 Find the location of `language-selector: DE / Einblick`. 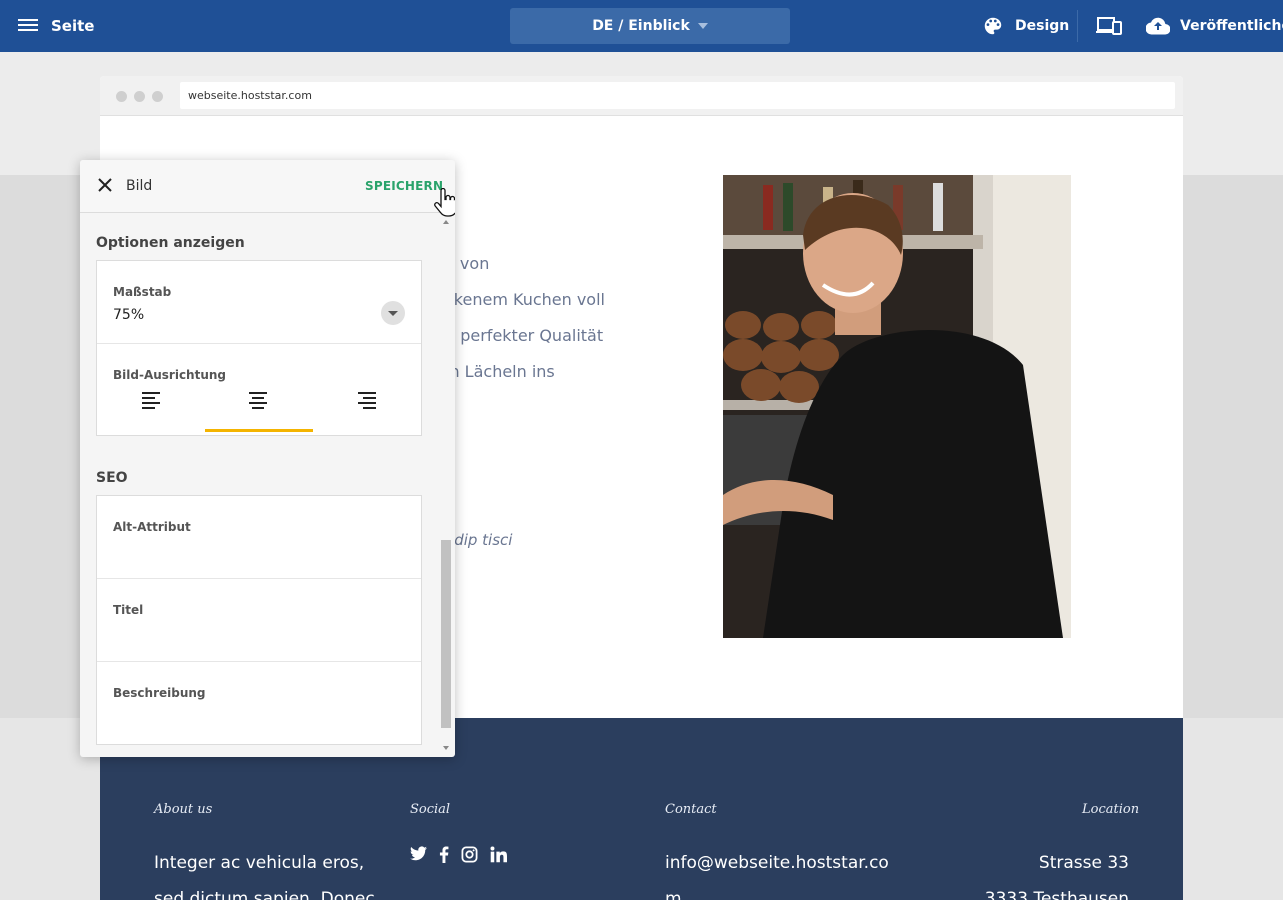

language-selector: DE / Einblick is located at coordinates (650, 26).